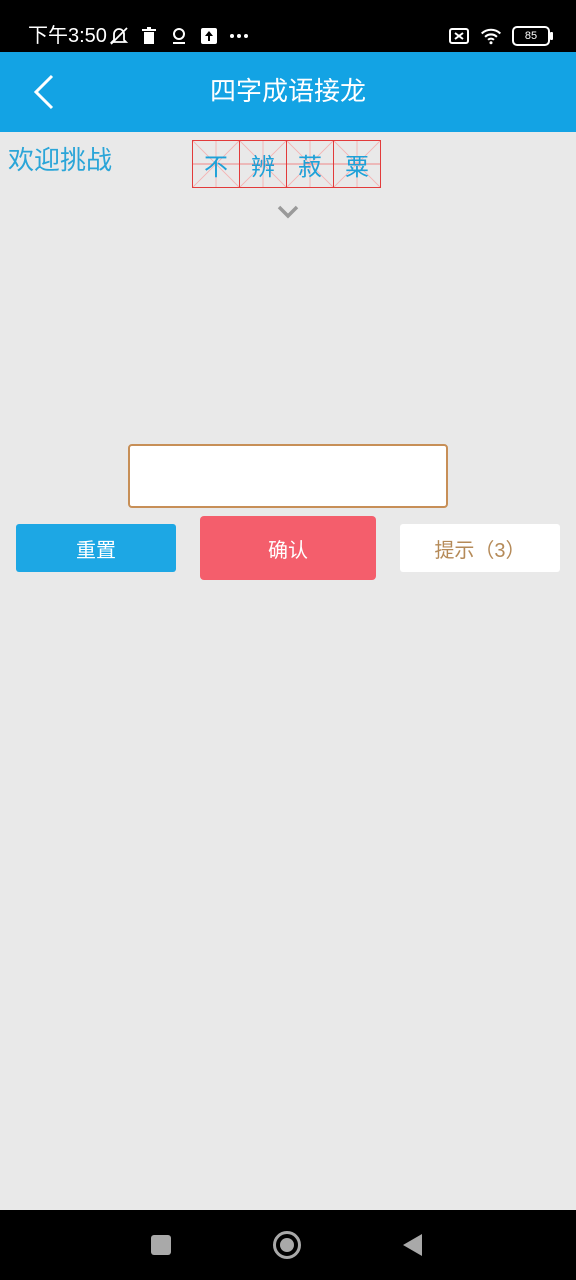 The height and width of the screenshot is (1280, 576). I want to click on back-nav-button, so click(413, 1245).